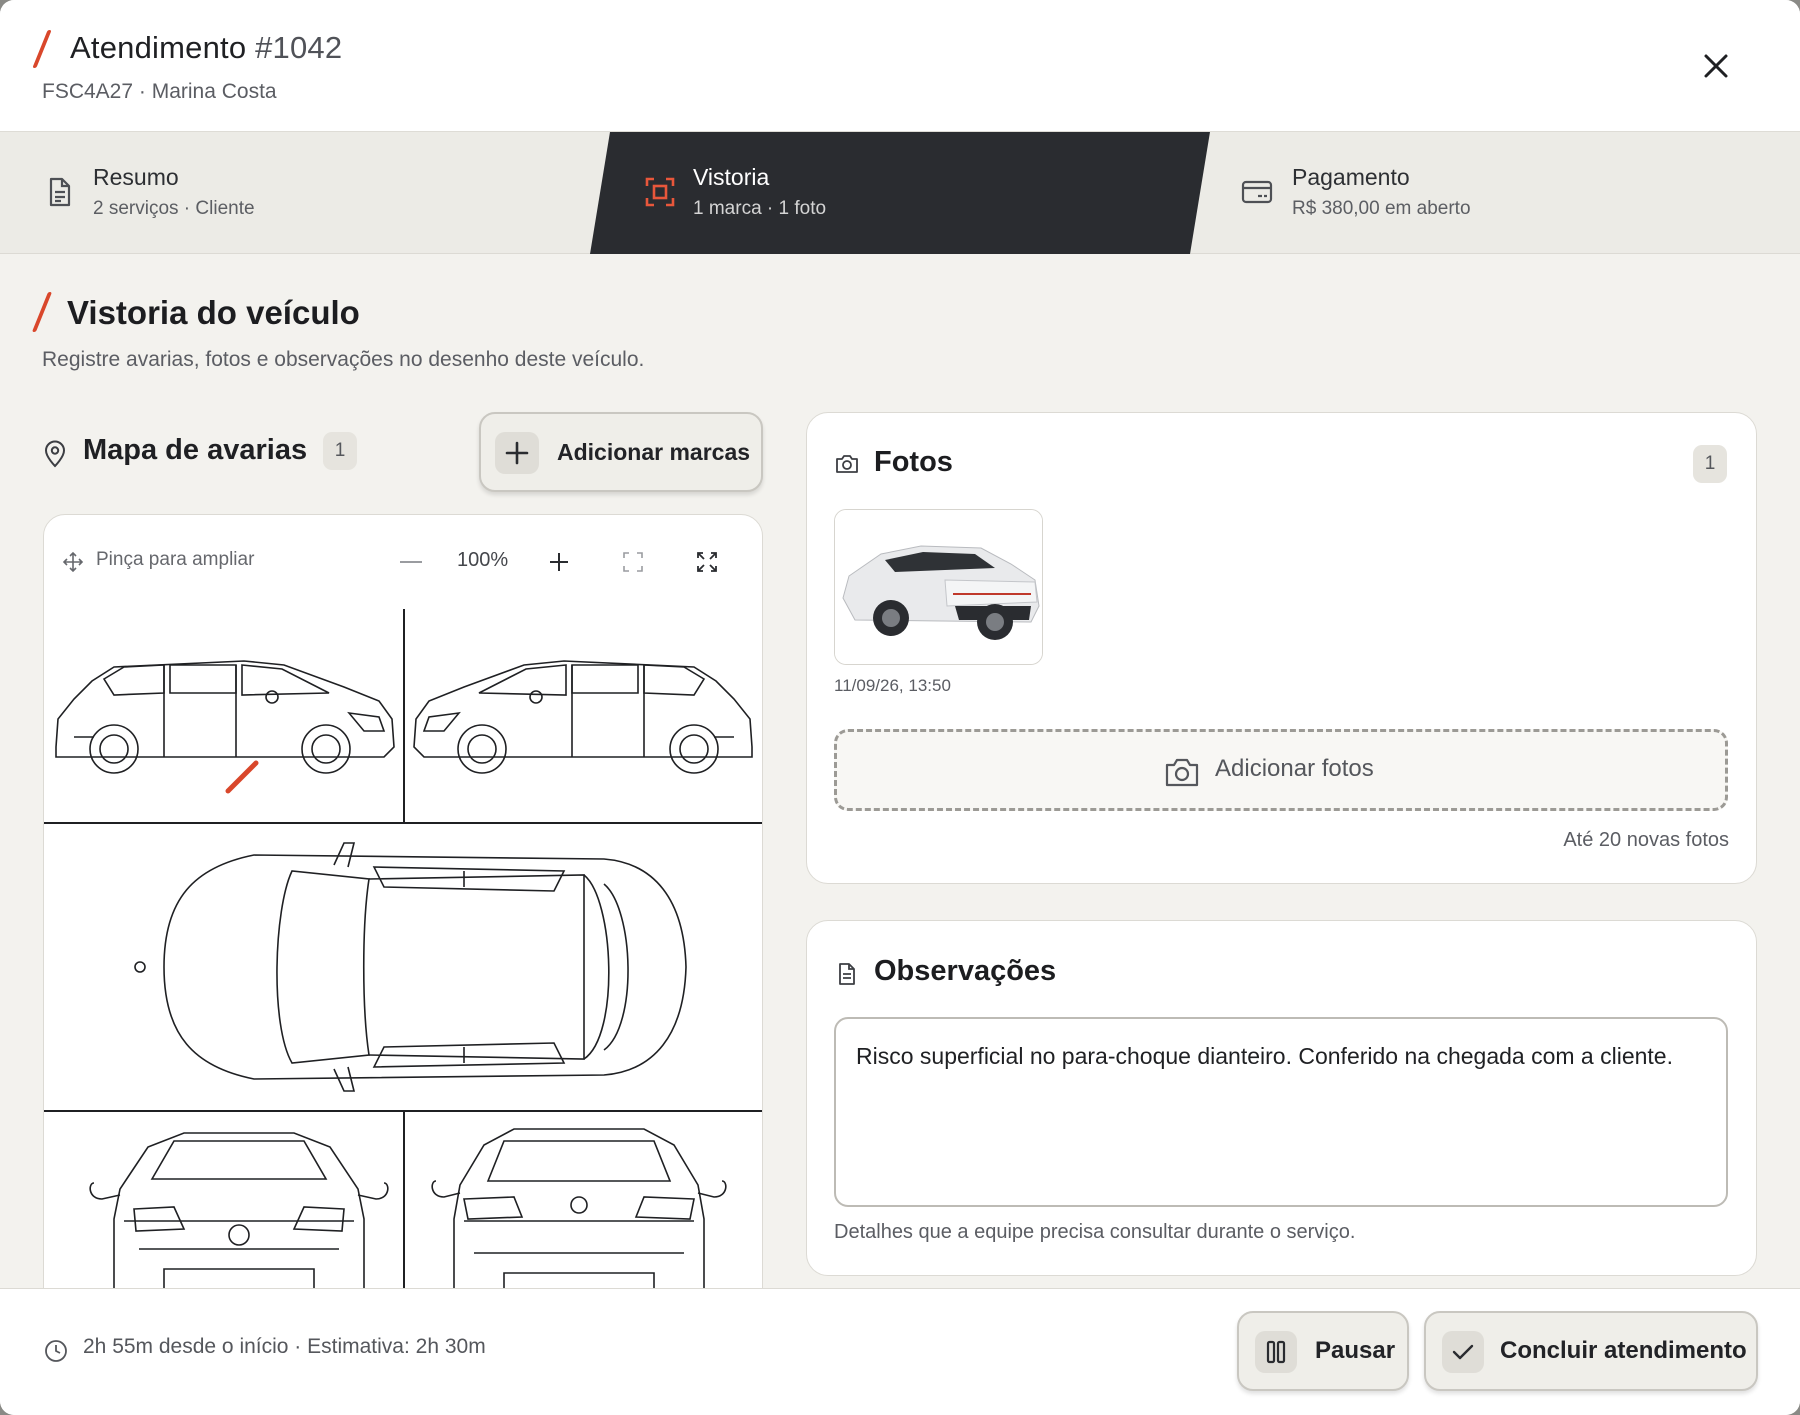 The image size is (1800, 1415). I want to click on add-photos-button: Adicionar fotos, so click(1281, 770).